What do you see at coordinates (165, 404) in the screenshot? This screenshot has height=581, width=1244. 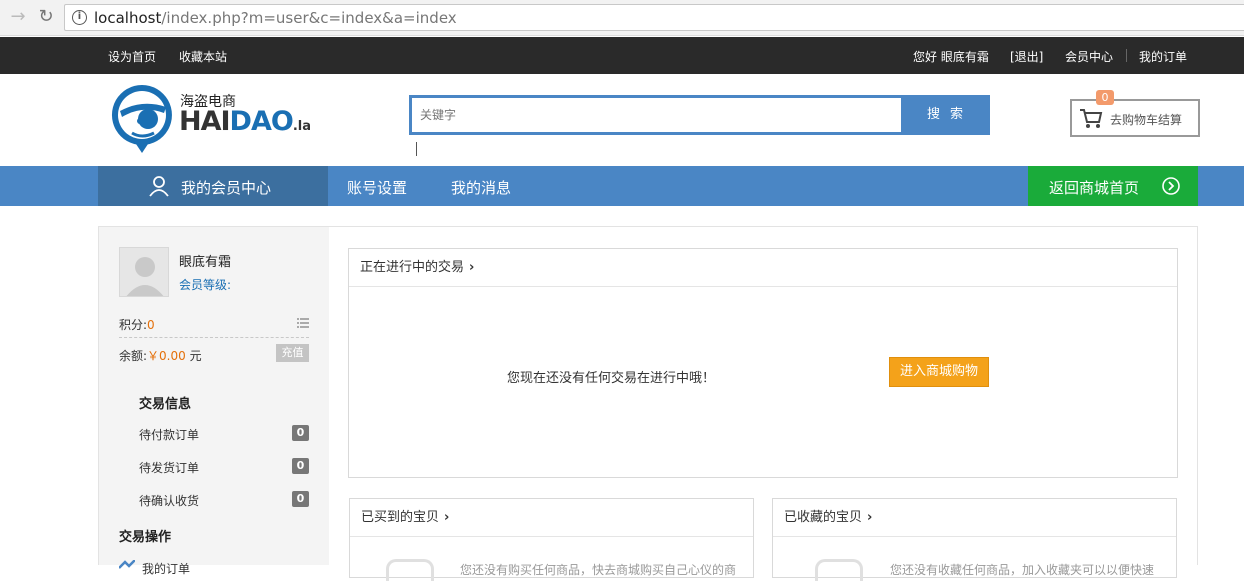 I see `trade-info-title: 交易信息` at bounding box center [165, 404].